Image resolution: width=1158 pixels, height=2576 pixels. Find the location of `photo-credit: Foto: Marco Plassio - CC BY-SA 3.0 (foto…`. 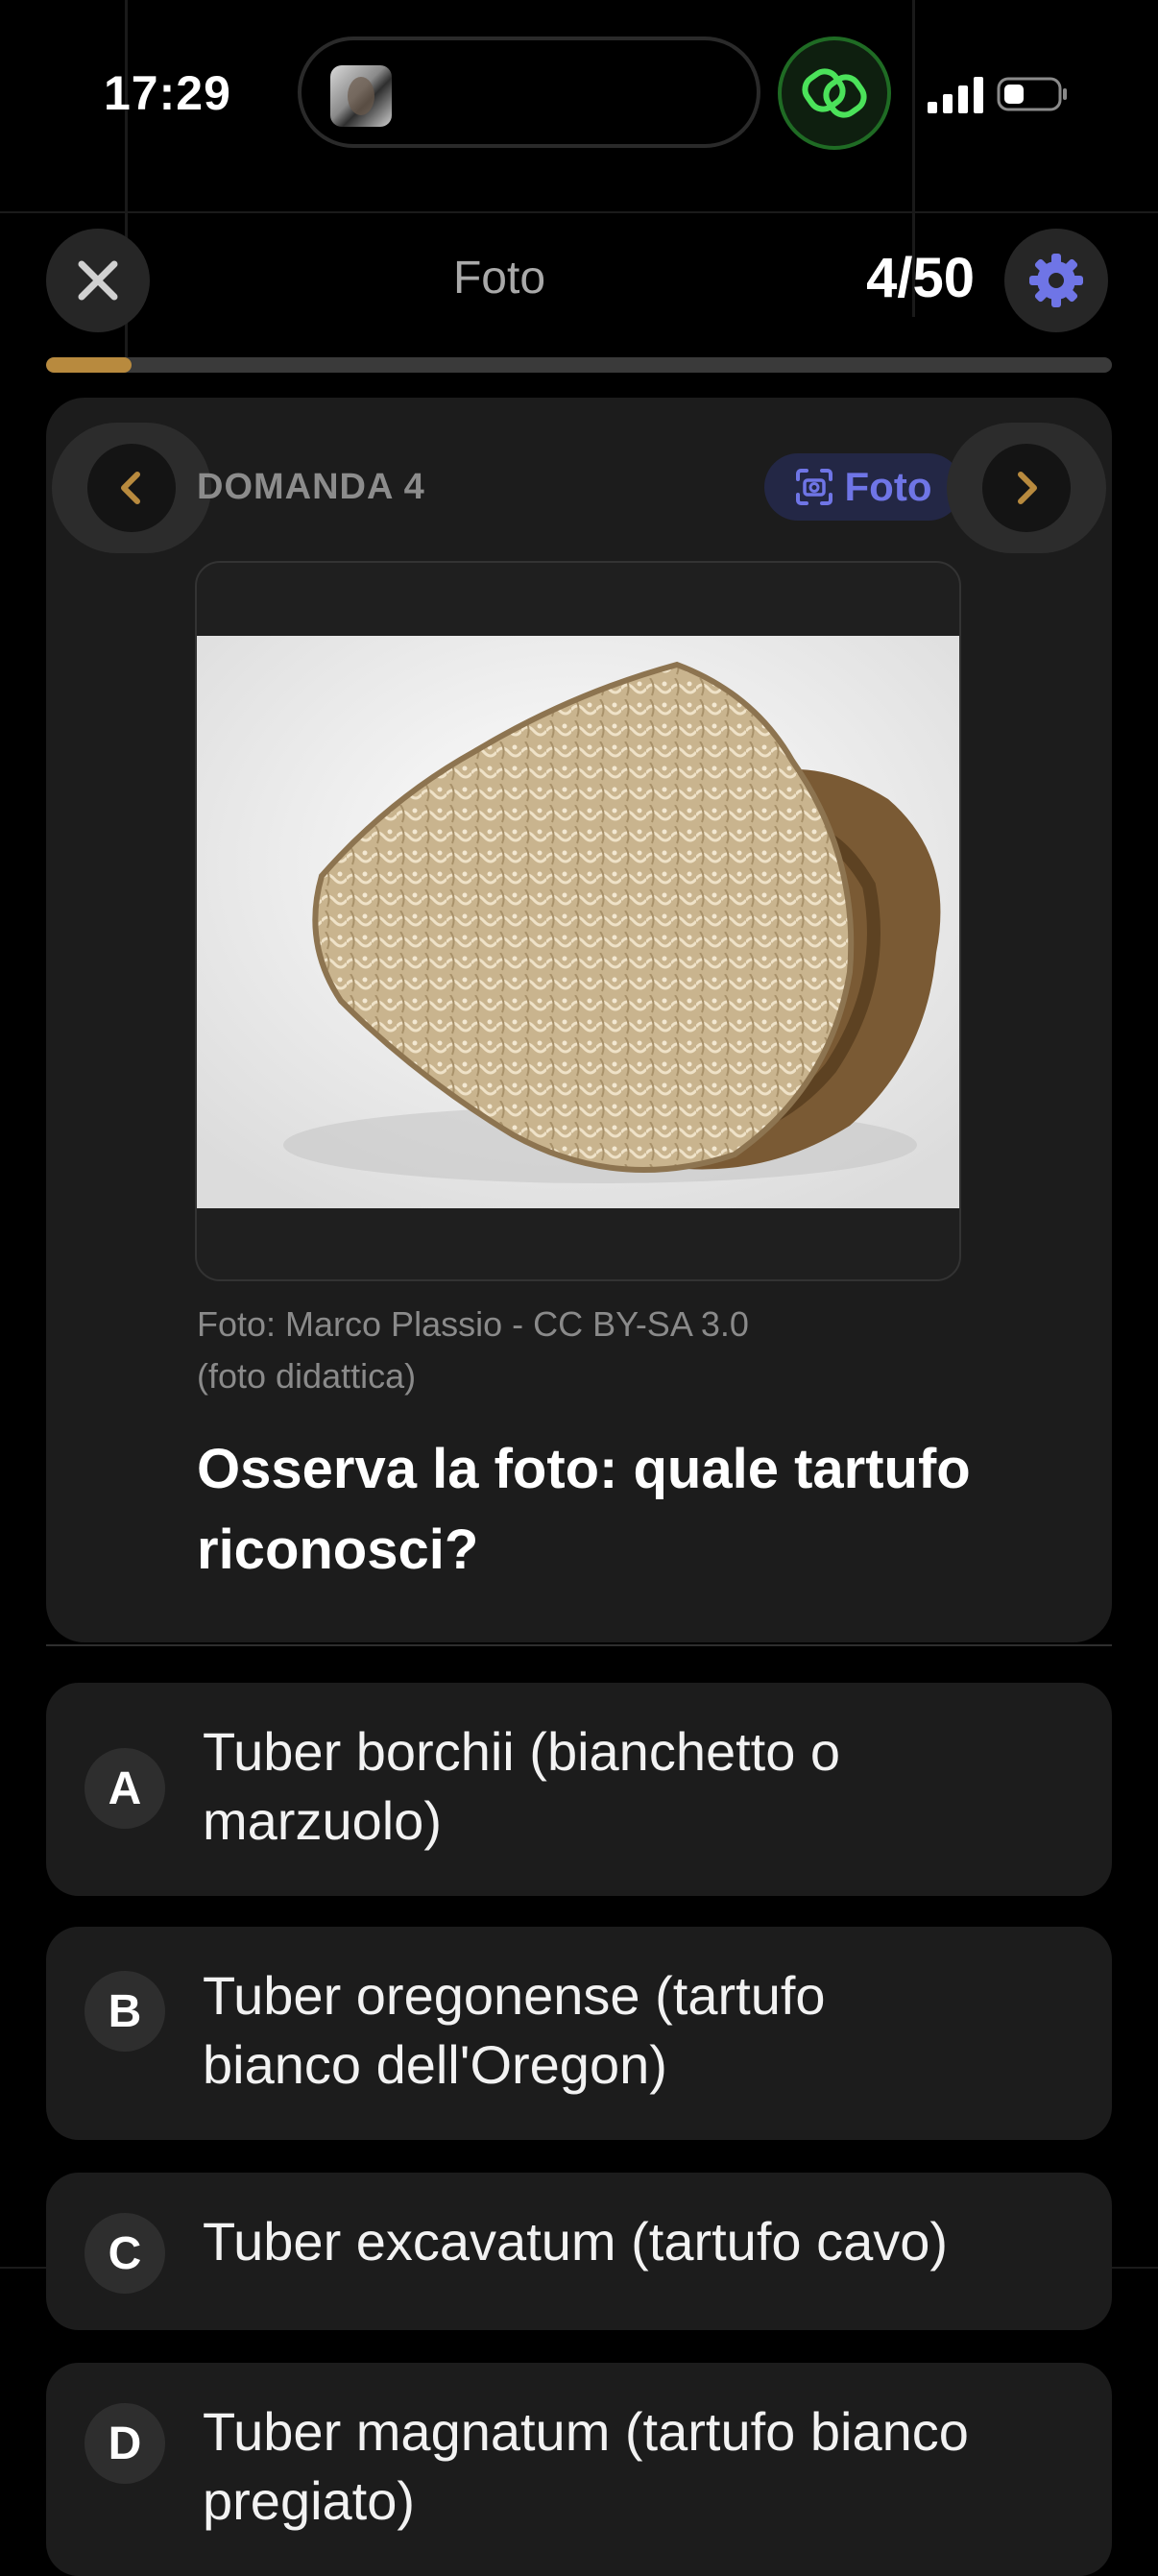

photo-credit: Foto: Marco Plassio - CC BY-SA 3.0 (foto… is located at coordinates (581, 1350).